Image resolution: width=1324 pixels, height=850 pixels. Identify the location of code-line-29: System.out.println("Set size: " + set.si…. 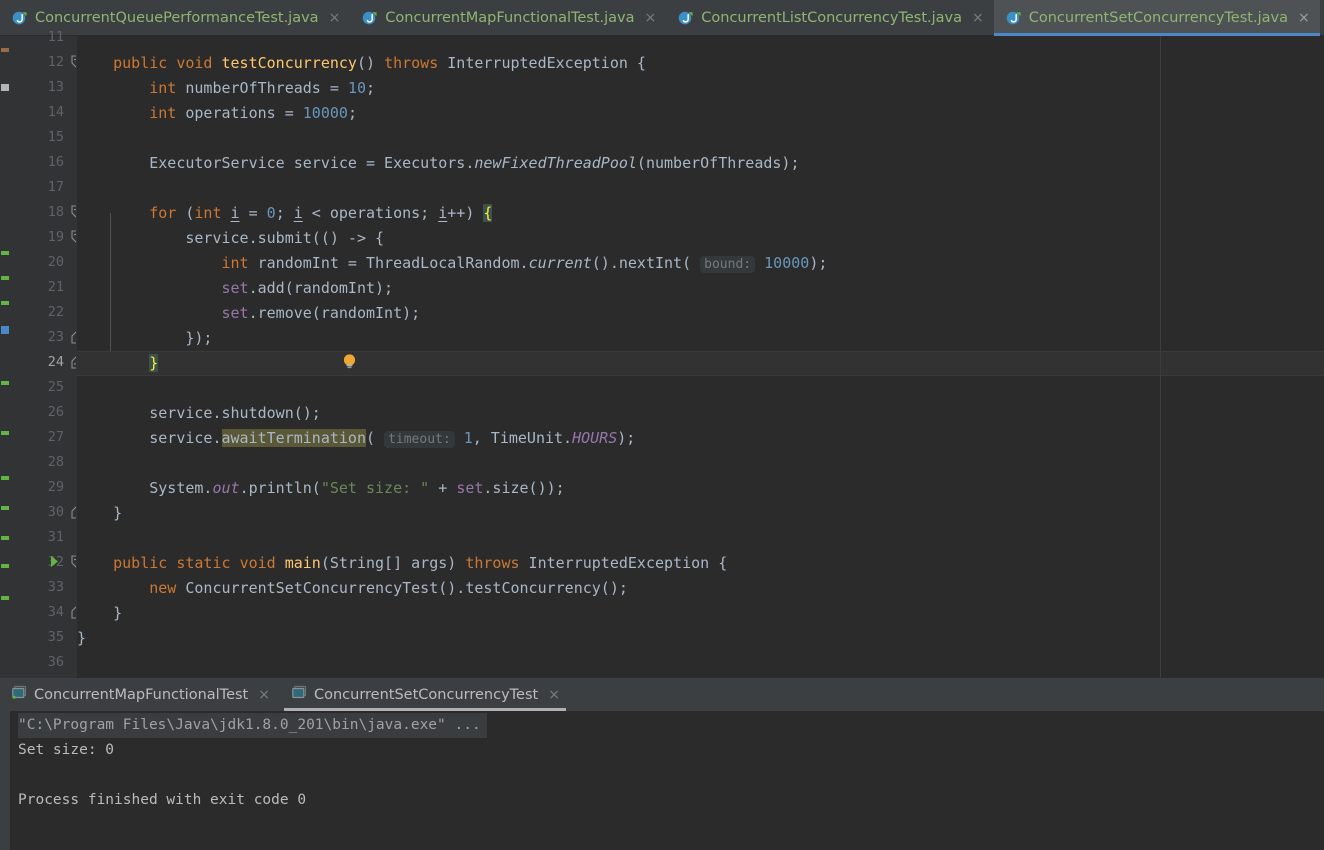
(321, 488).